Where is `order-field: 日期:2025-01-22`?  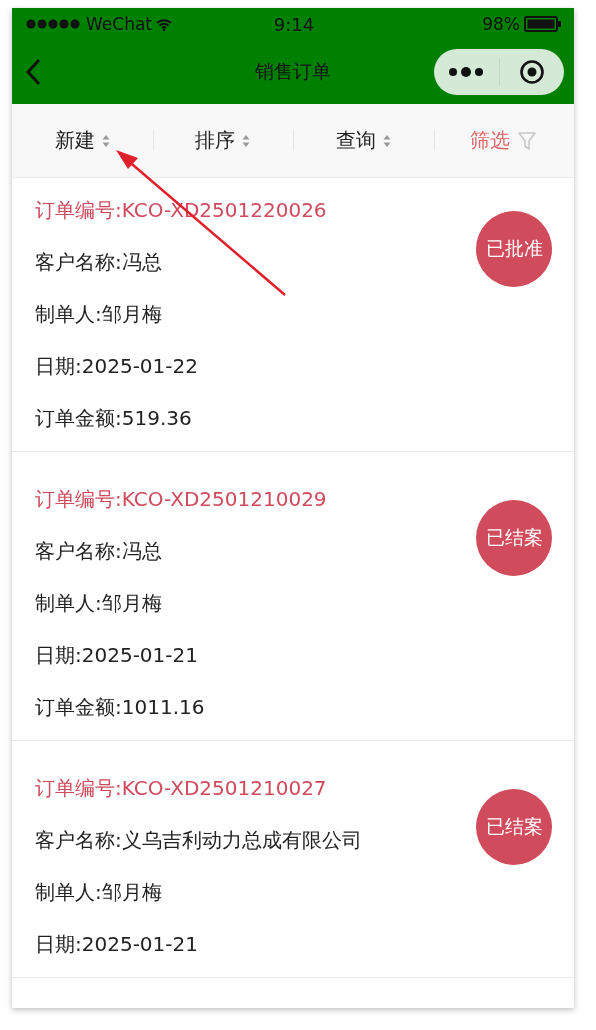 order-field: 日期:2025-01-22 is located at coordinates (255, 366).